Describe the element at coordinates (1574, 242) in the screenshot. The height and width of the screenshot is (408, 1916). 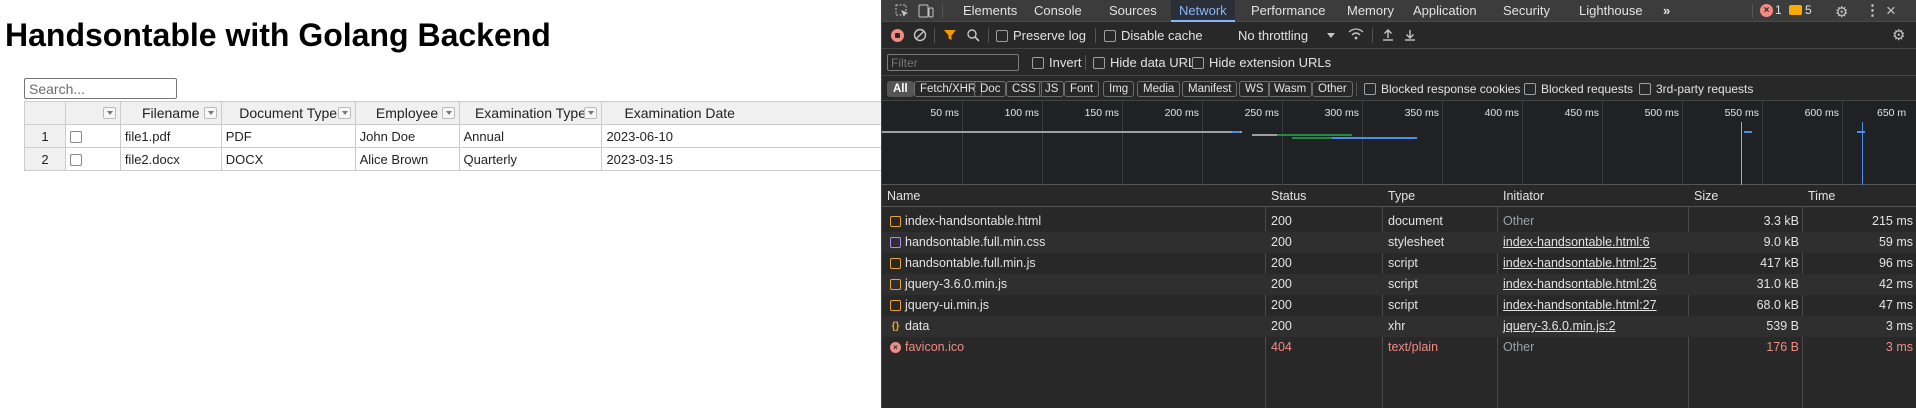
I see `request-initiator-link: index-handsontable.html:6` at that location.